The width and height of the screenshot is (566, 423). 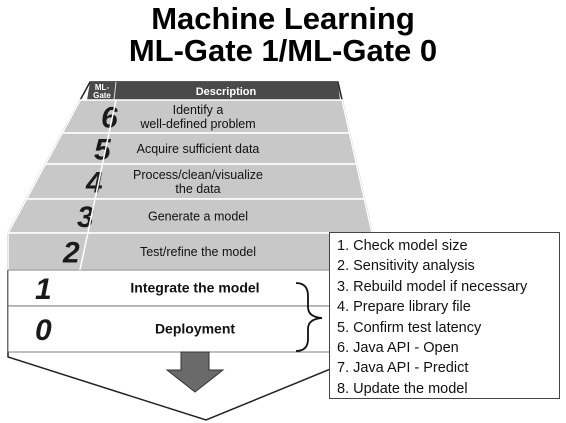 What do you see at coordinates (197, 189) in the screenshot?
I see `gate-4-description: the data` at bounding box center [197, 189].